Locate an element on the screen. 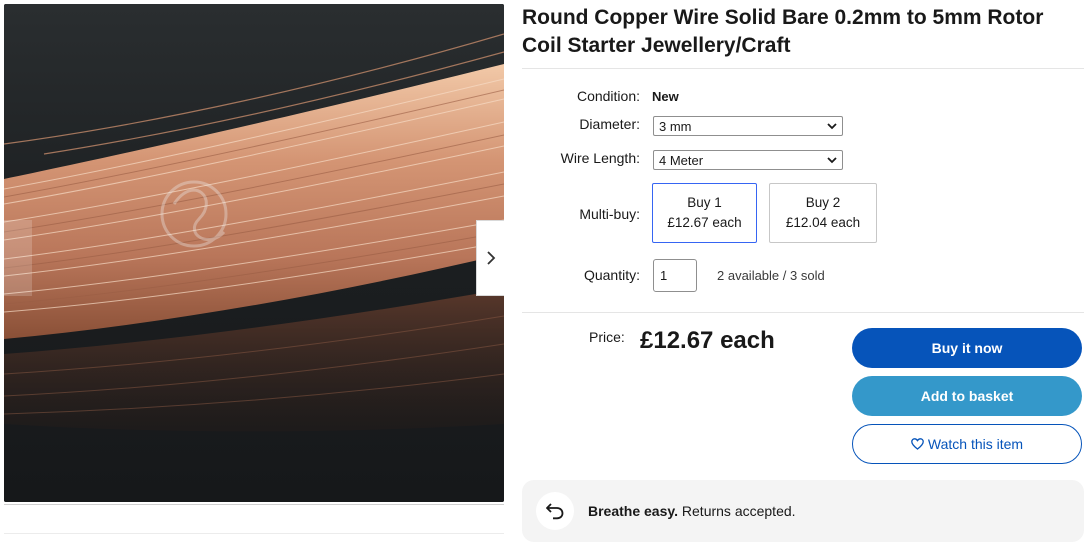  diameter-selected-value: 3 mm is located at coordinates (675, 126).